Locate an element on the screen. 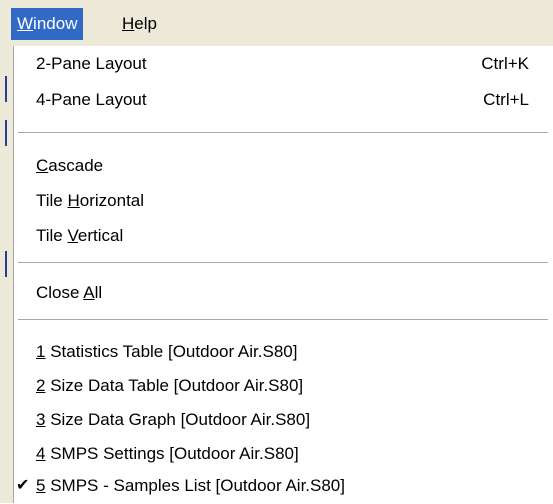 The width and height of the screenshot is (553, 504). menu-item-label: 4-Pane Layout is located at coordinates (91, 99).